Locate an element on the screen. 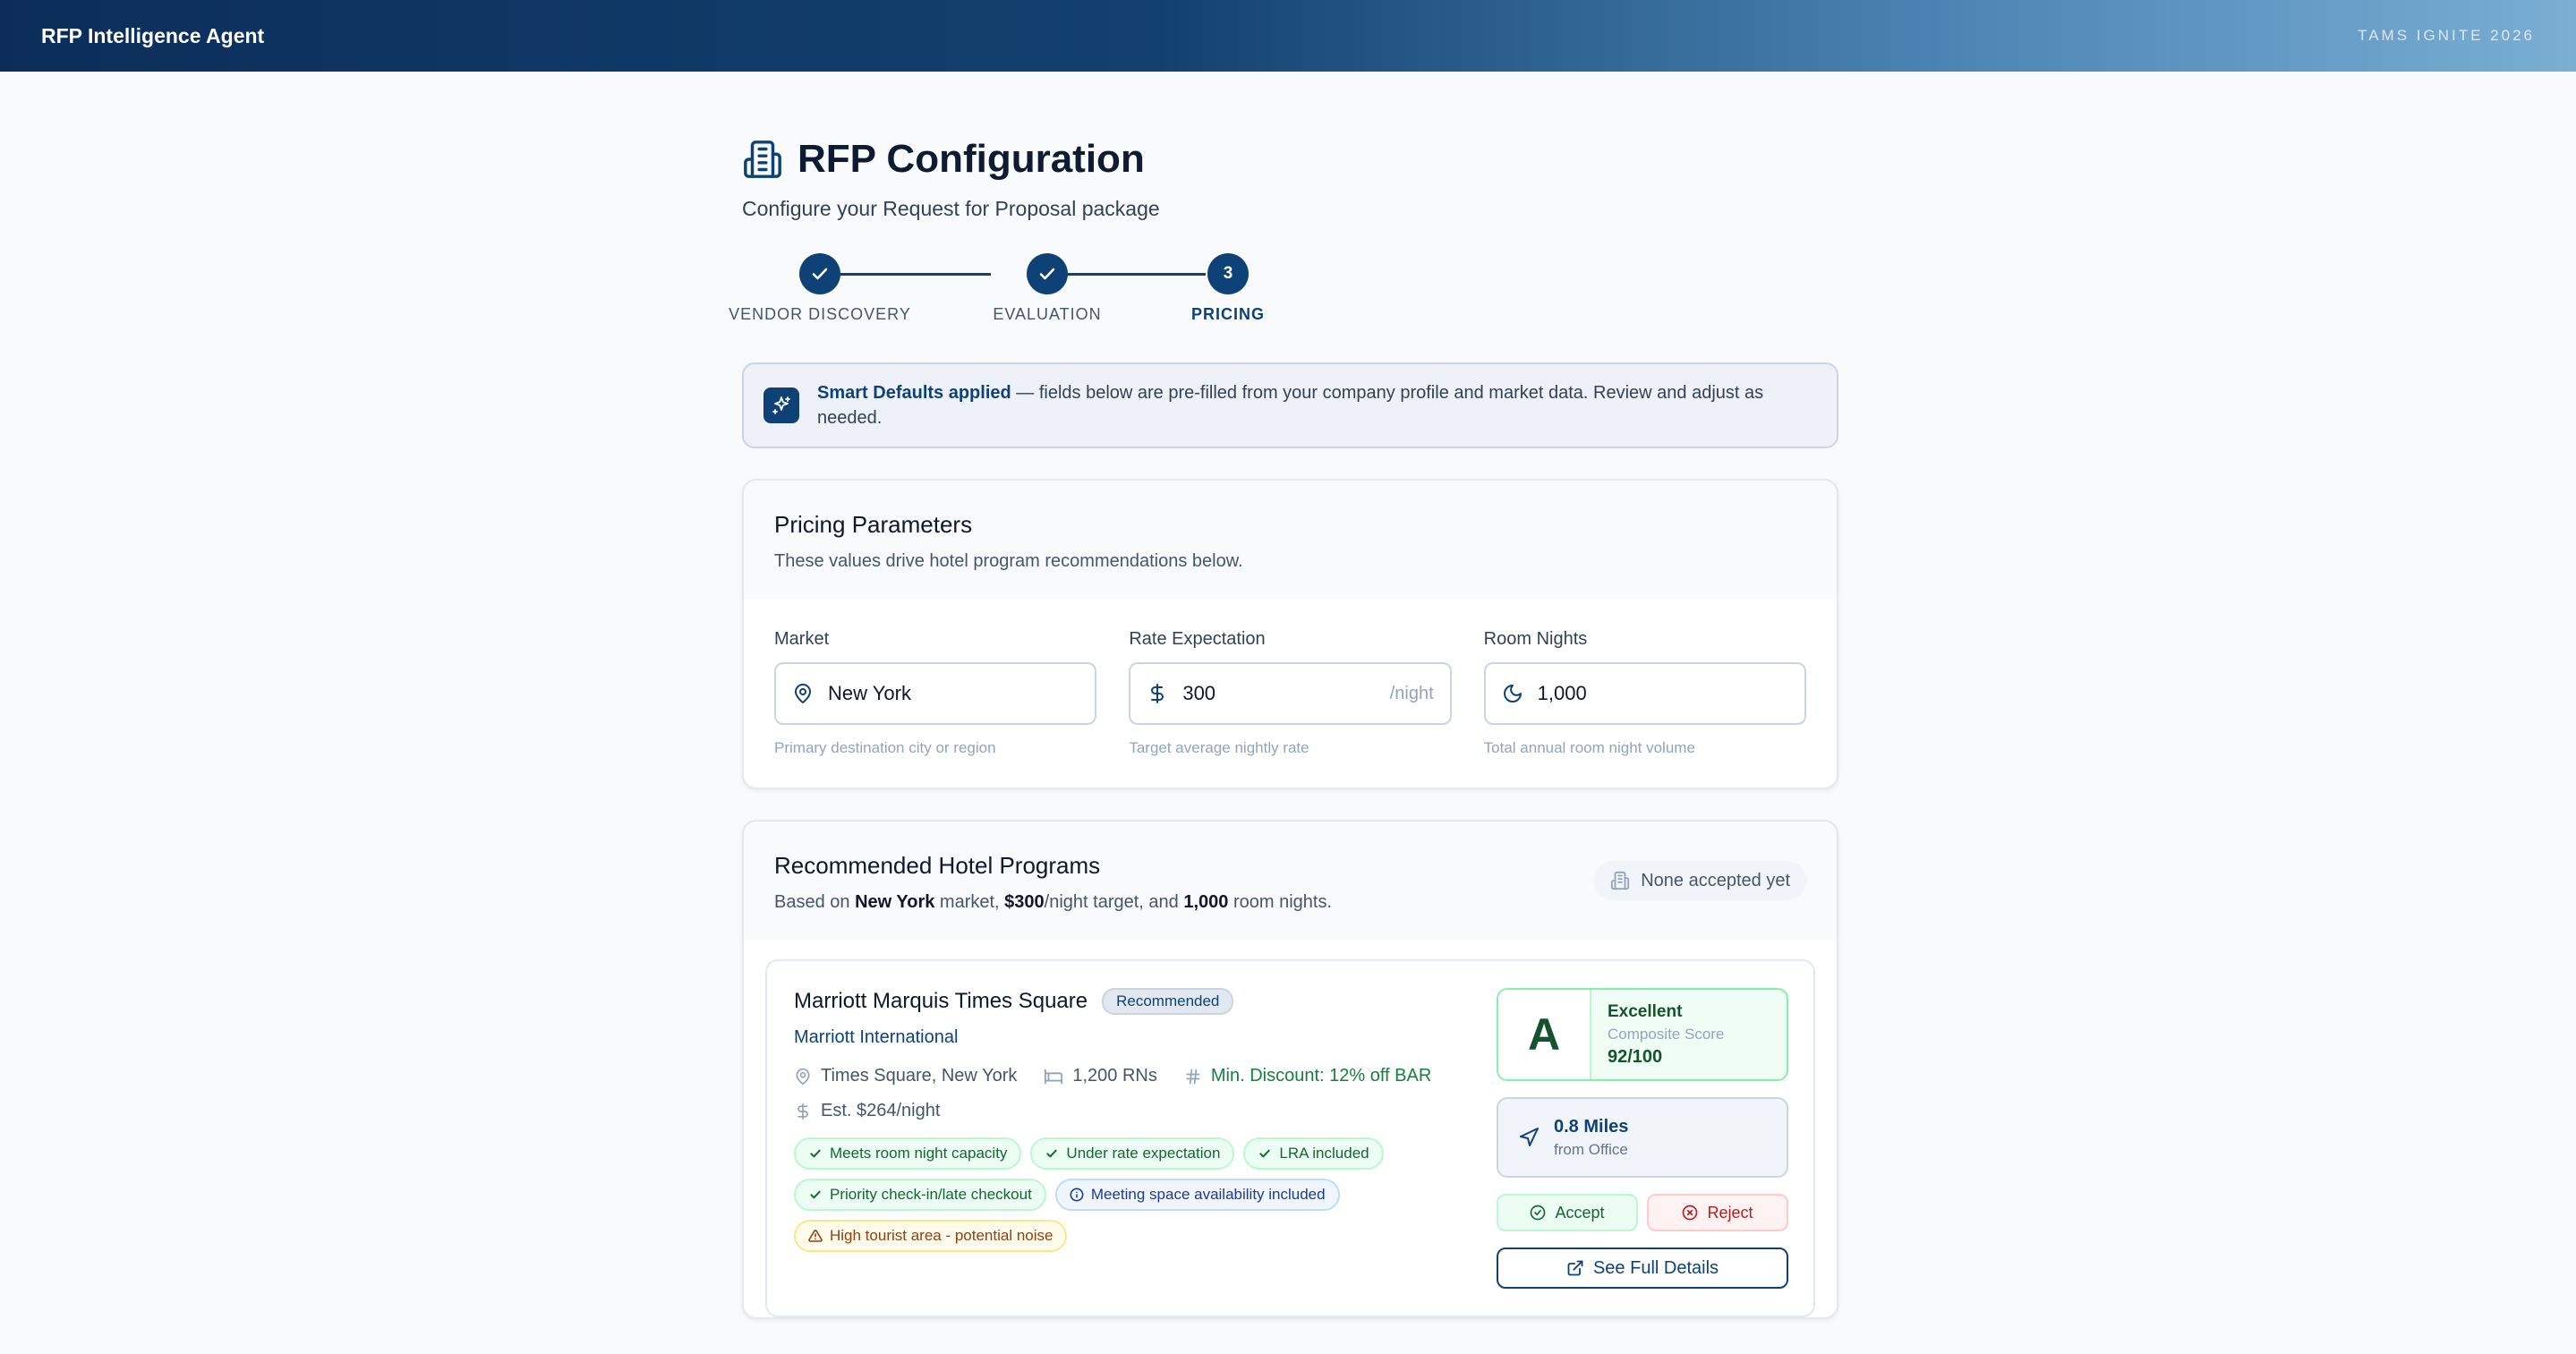 This screenshot has width=2576, height=1354. tag-priority-checkin: Priority check-in/late checkout is located at coordinates (920, 1195).